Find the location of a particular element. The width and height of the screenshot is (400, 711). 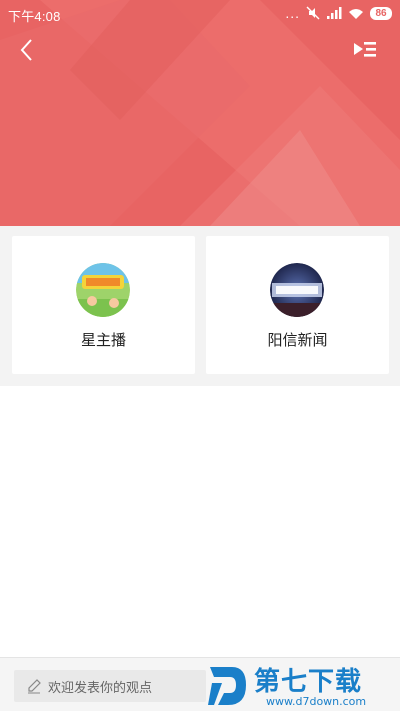

chevron-left-icon is located at coordinates (26, 50).